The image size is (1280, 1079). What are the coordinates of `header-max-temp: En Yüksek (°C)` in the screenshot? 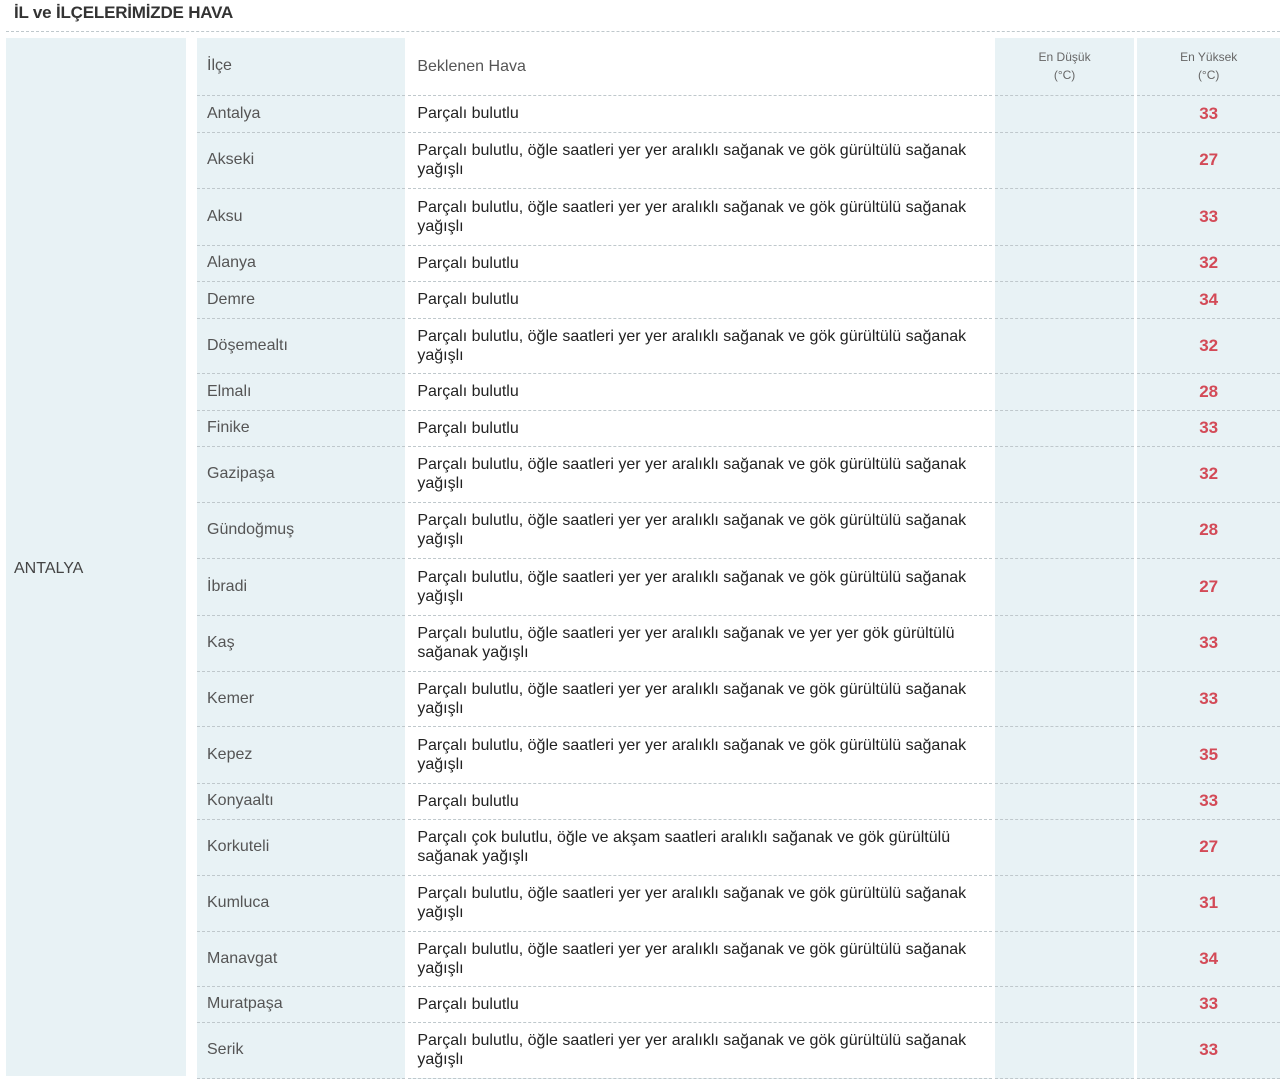 It's located at (1207, 67).